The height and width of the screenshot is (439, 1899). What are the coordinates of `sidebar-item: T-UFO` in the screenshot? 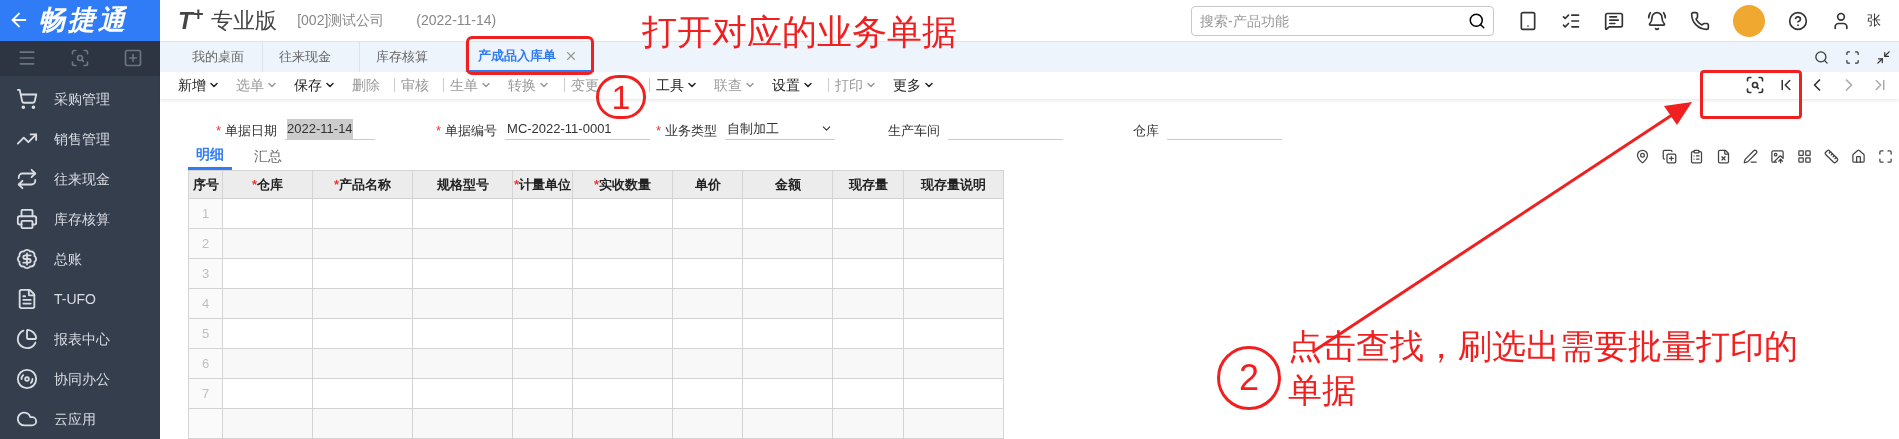 It's located at (80, 299).